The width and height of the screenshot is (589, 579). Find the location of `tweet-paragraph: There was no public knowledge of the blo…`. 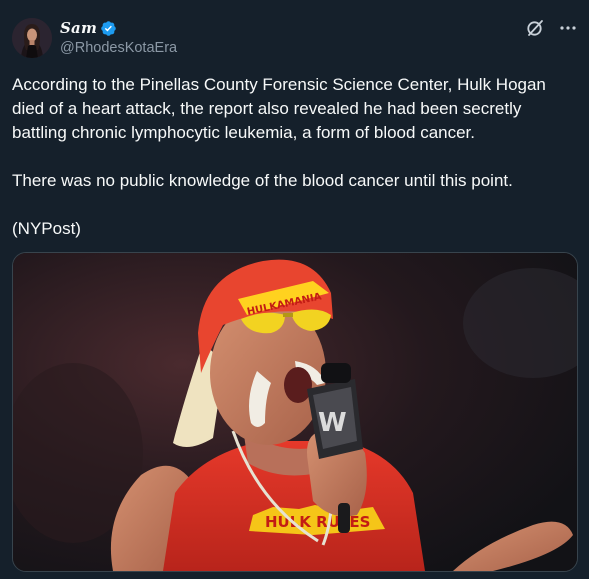

tweet-paragraph: There was no public knowledge of the blo… is located at coordinates (262, 180).